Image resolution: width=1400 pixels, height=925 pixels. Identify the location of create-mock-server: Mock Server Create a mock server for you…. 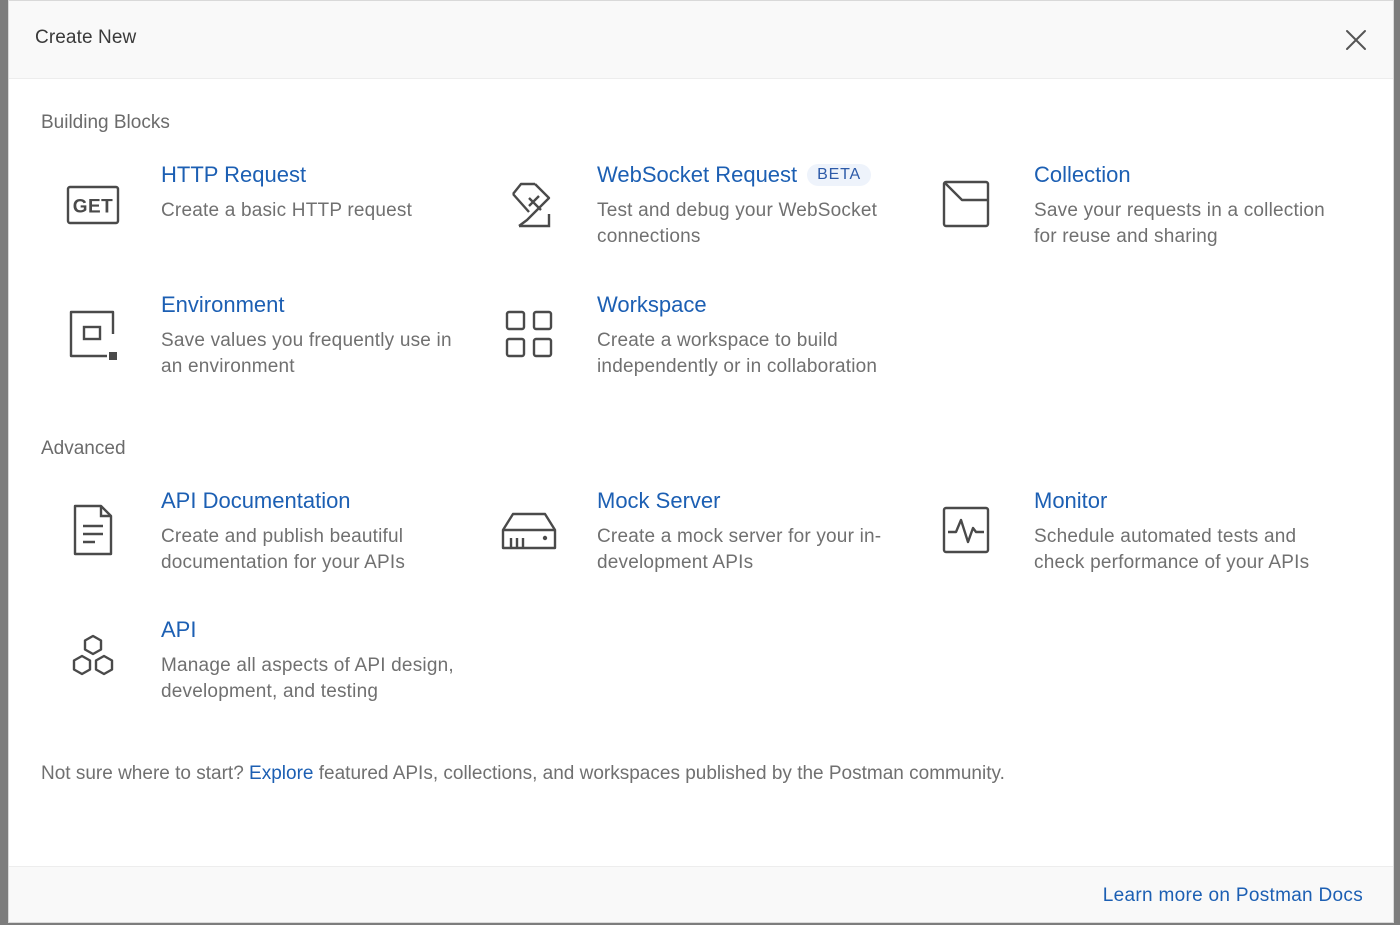
(692, 543).